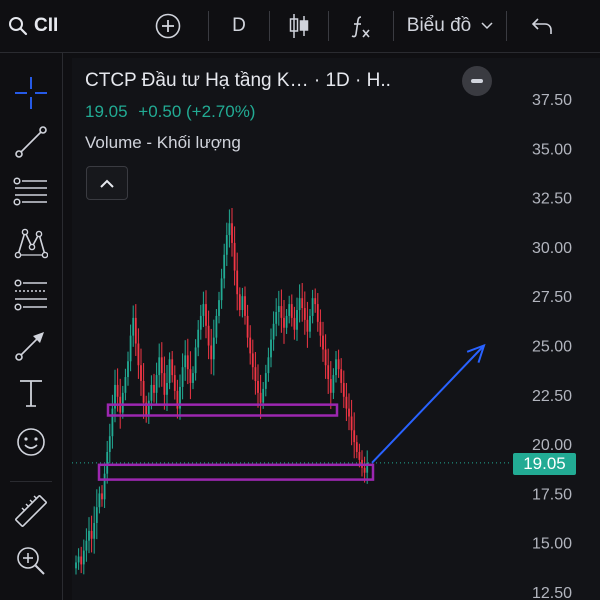  I want to click on undo-button, so click(542, 26).